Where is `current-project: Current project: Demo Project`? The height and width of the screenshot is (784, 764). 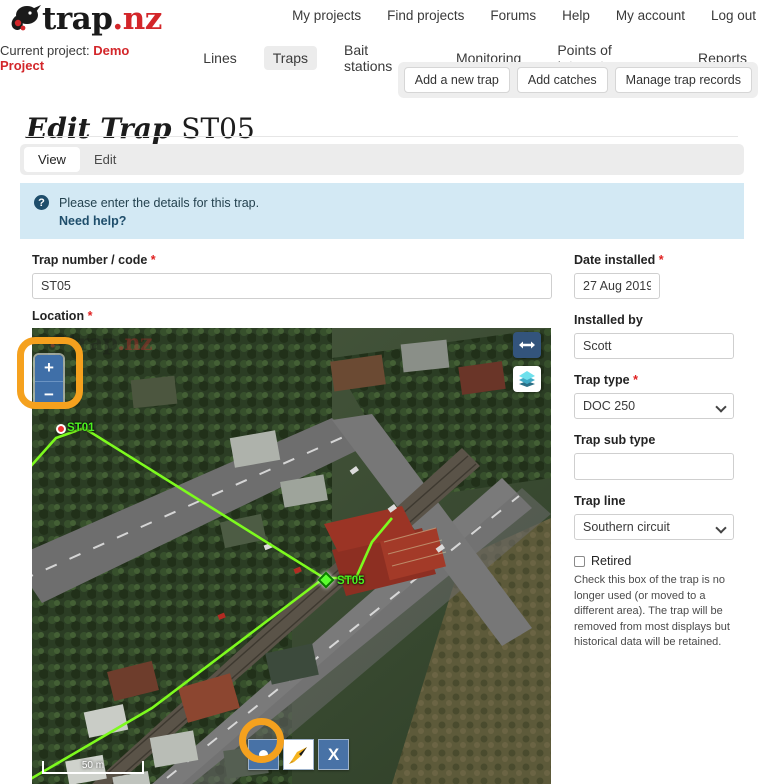
current-project: Current project: Demo Project is located at coordinates (88, 58).